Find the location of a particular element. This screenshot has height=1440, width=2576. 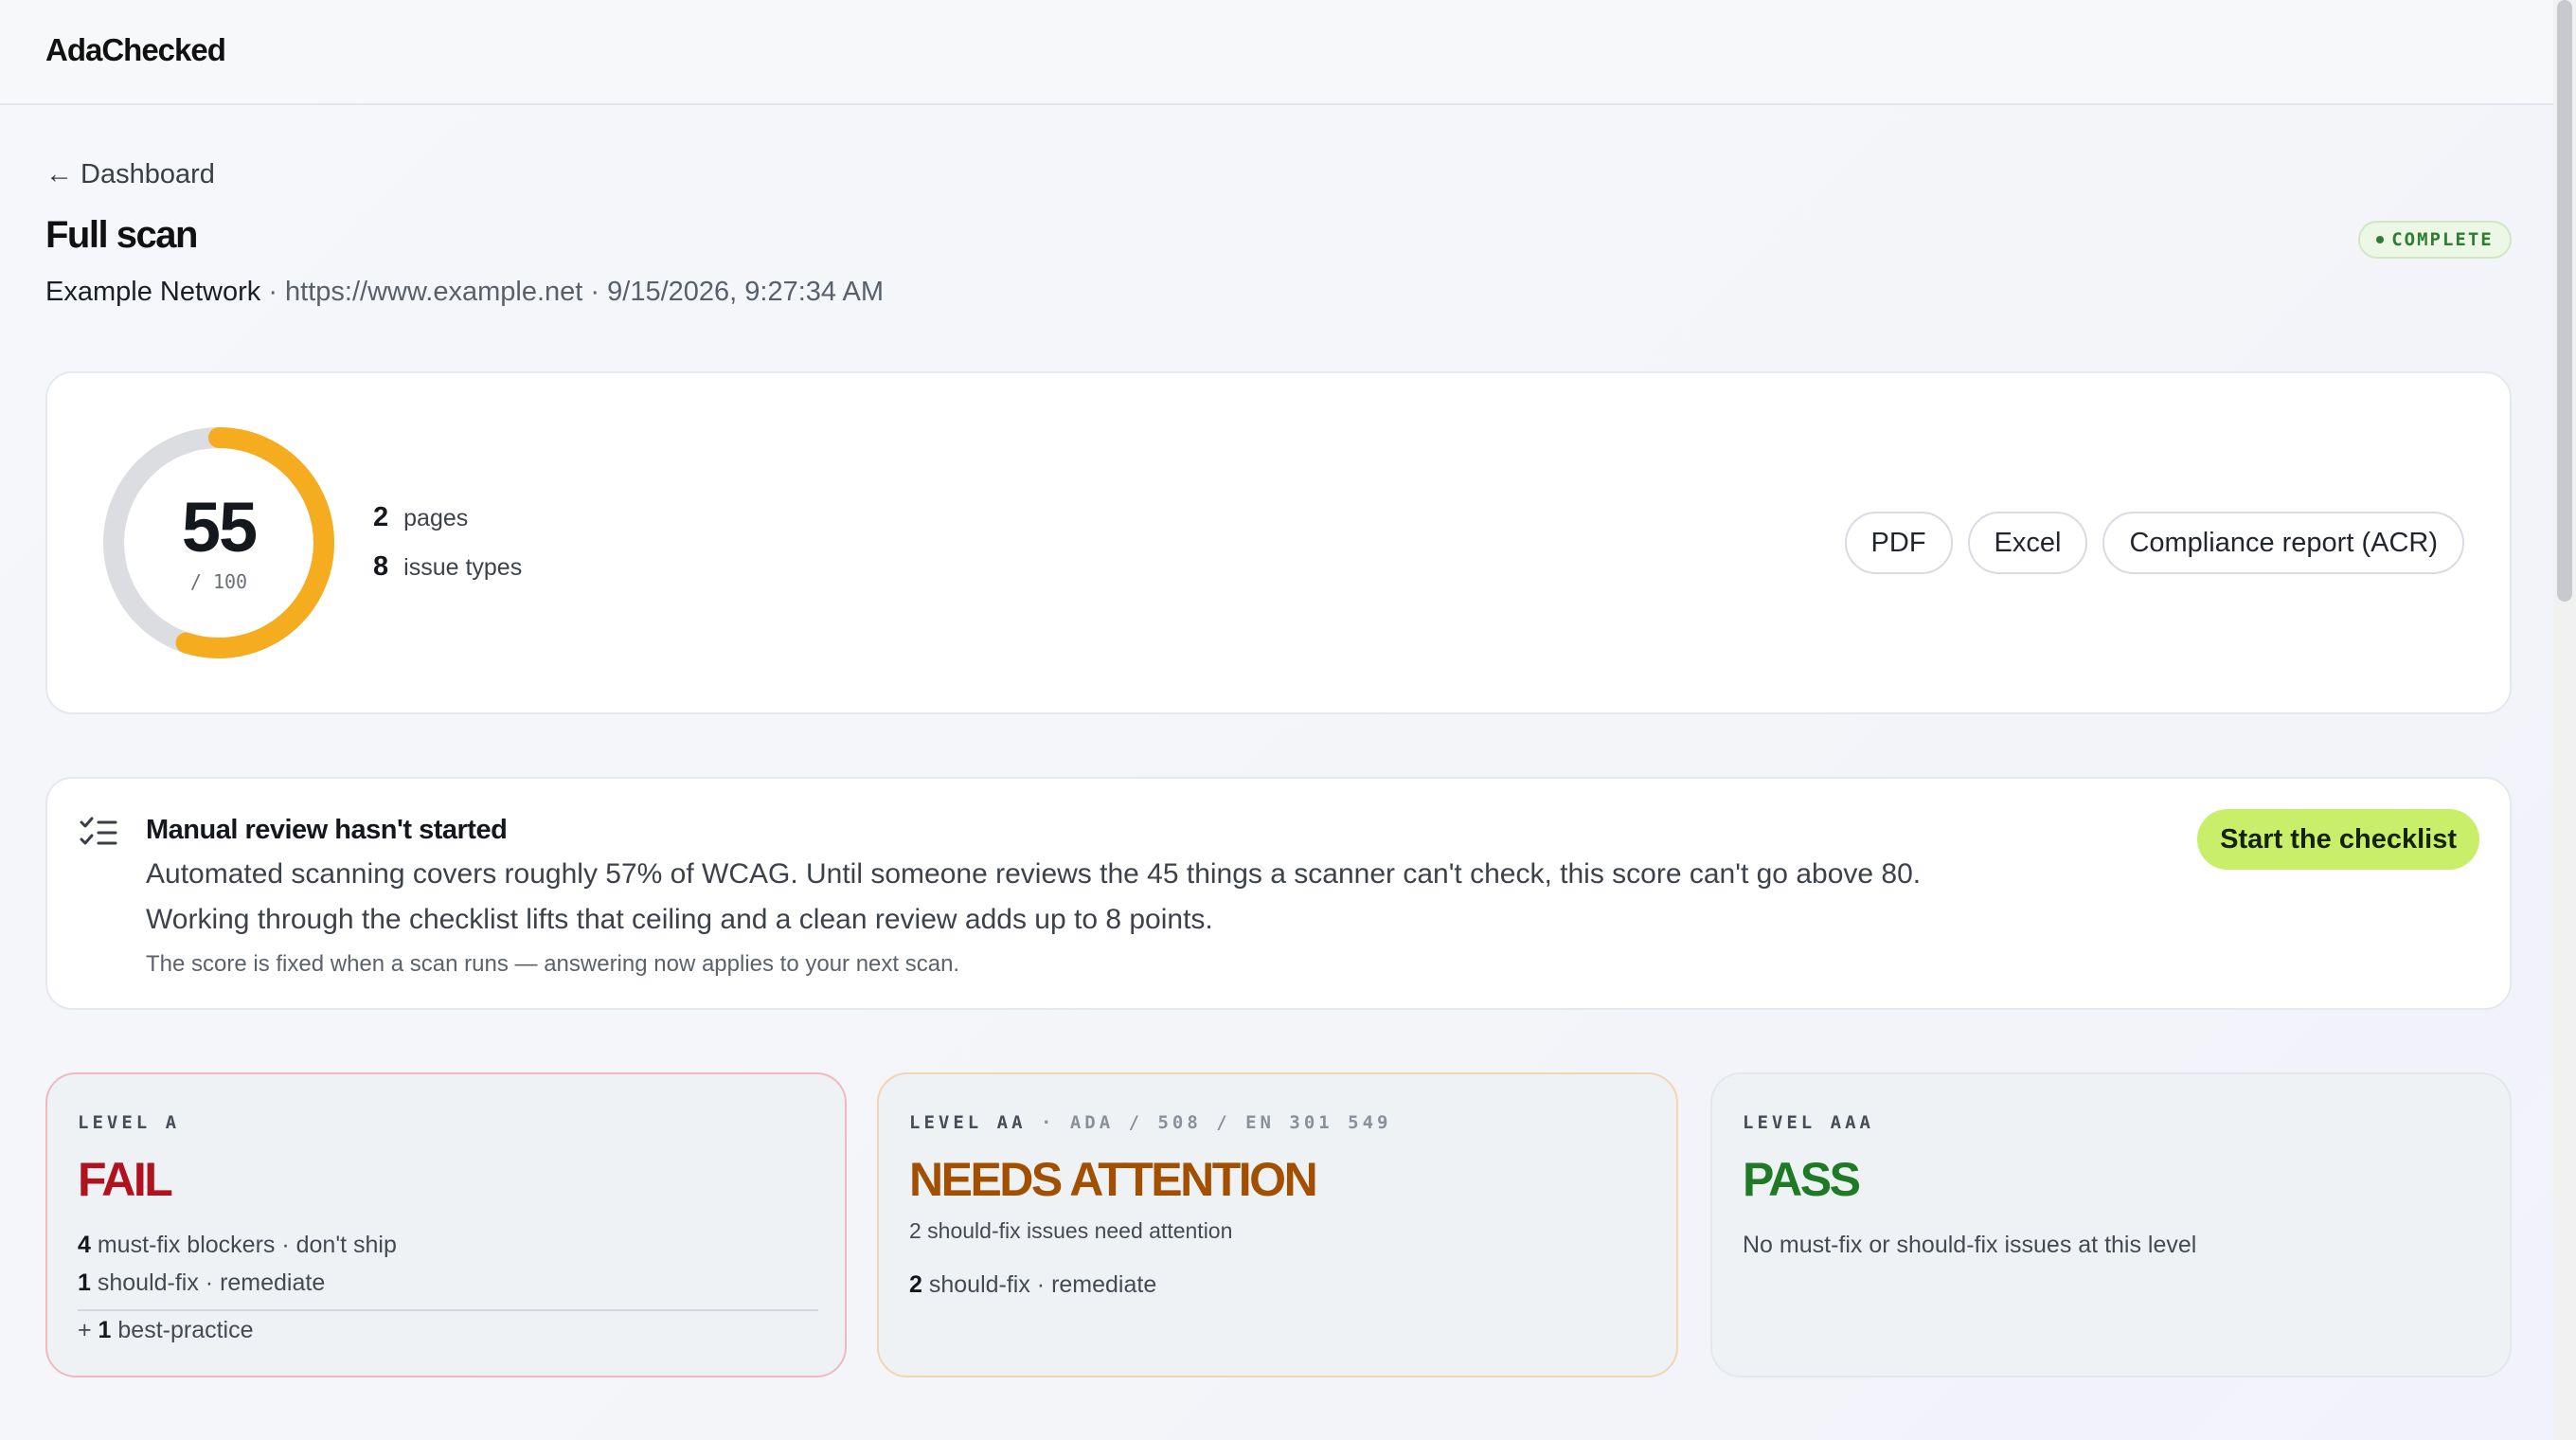

export-buttons: PDF Excel Compliance report (ACR) is located at coordinates (2154, 543).